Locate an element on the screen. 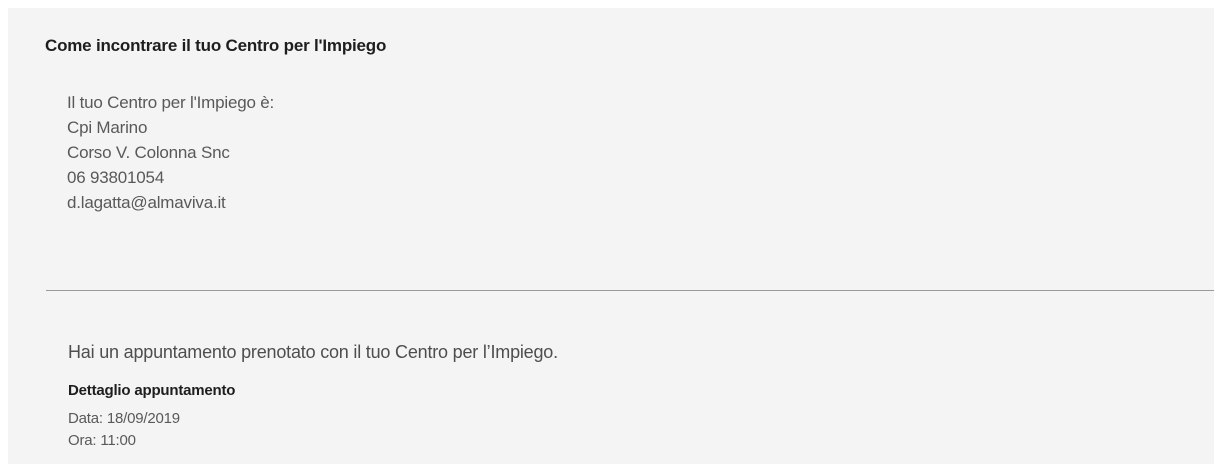  cpi-intro-text: Il tuo Centro per l'Impiego è: is located at coordinates (171, 102).